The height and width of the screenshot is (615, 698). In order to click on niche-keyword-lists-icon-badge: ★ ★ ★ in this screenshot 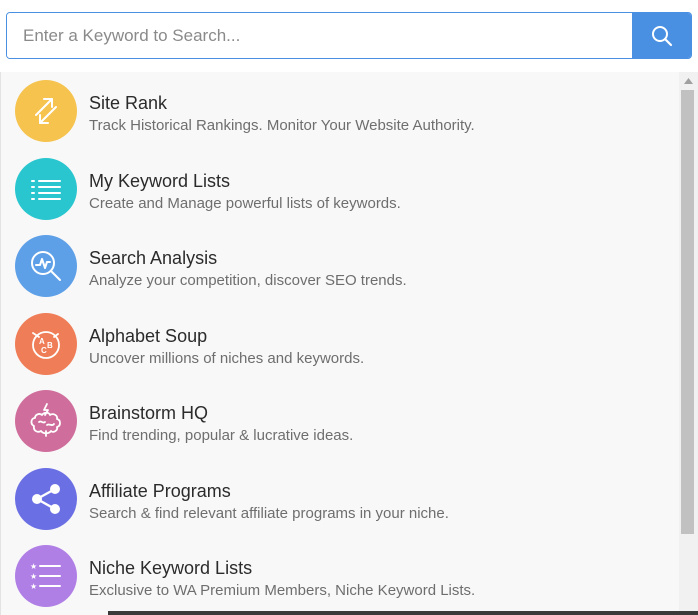, I will do `click(46, 576)`.